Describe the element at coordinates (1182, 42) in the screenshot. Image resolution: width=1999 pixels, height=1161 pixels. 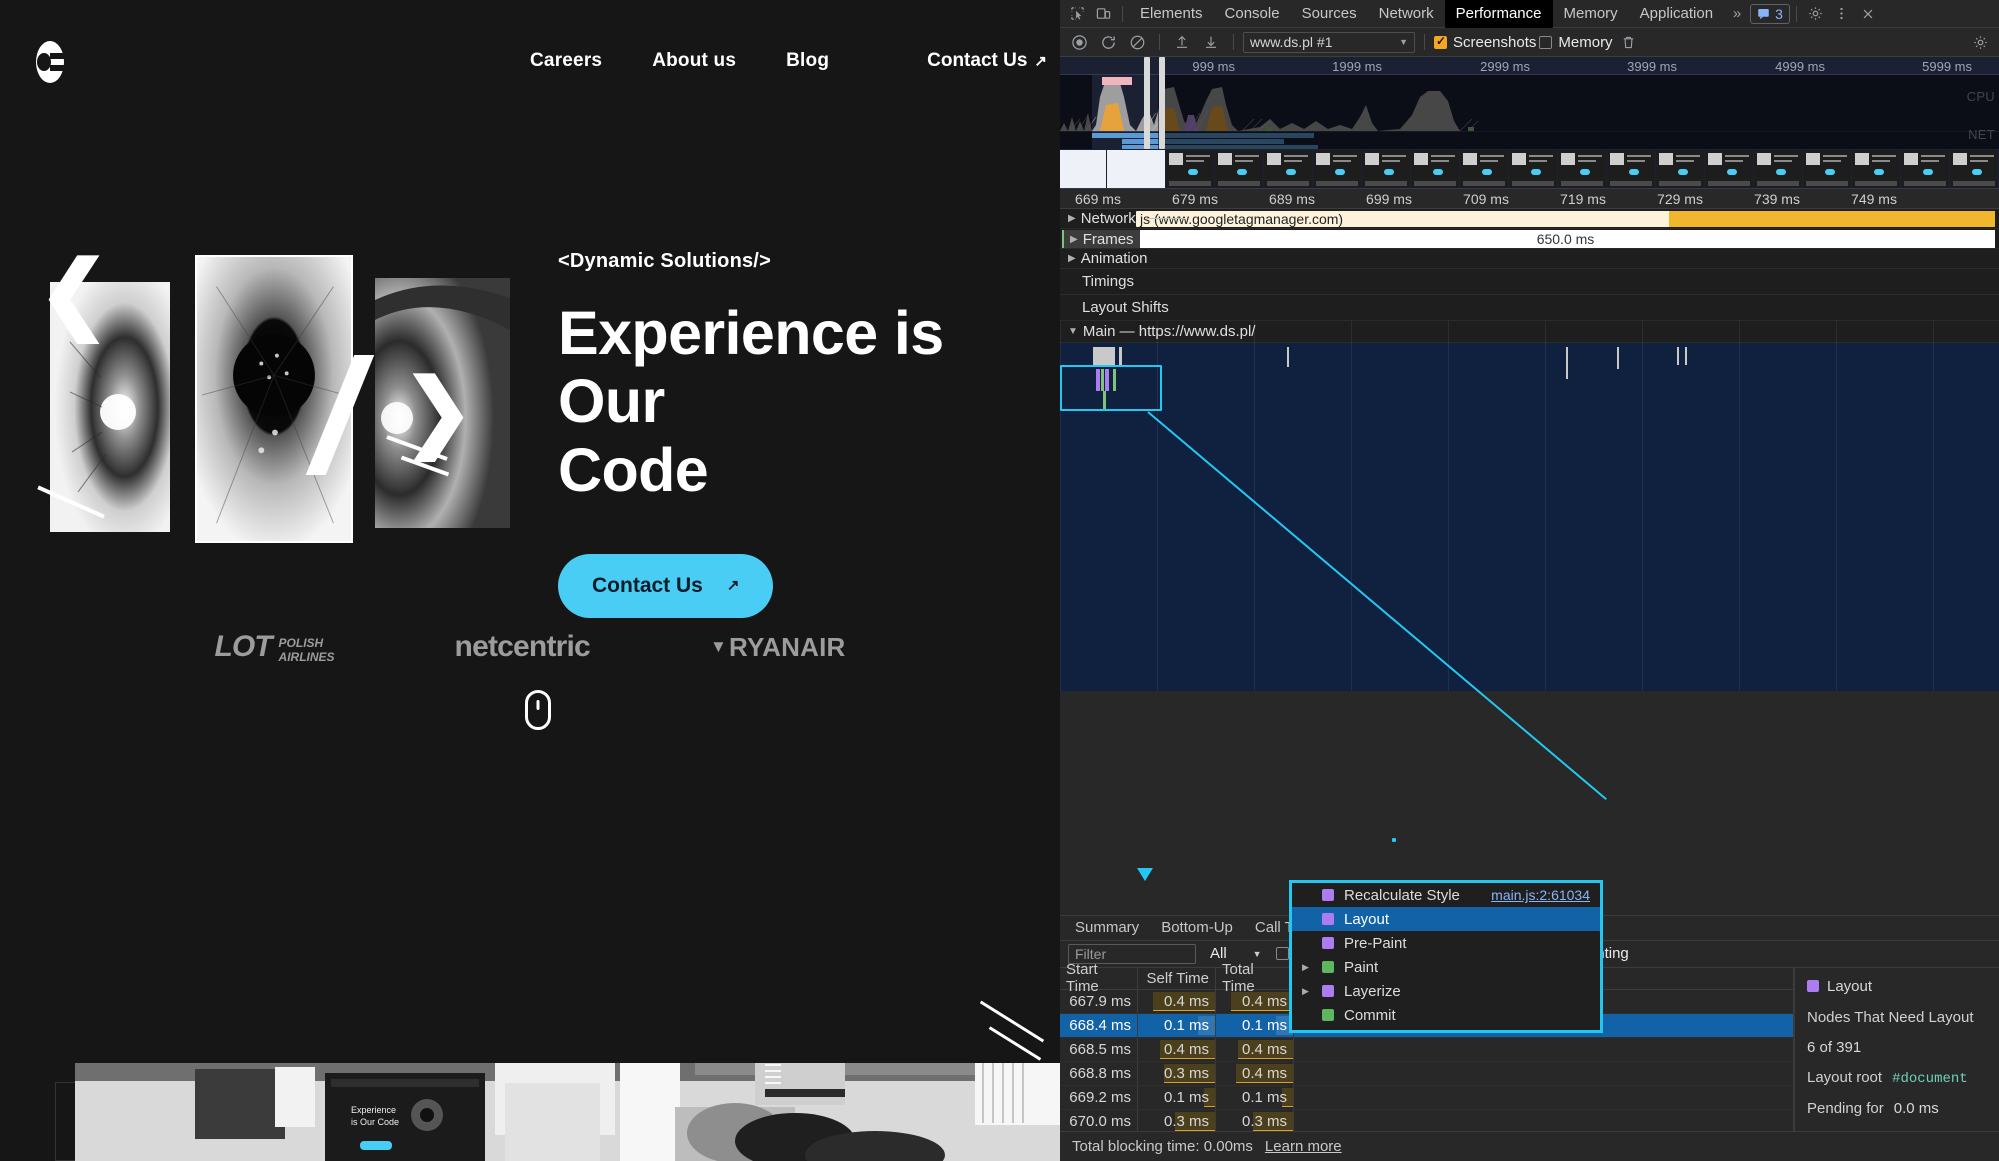
I see `upload-profile-icon` at that location.